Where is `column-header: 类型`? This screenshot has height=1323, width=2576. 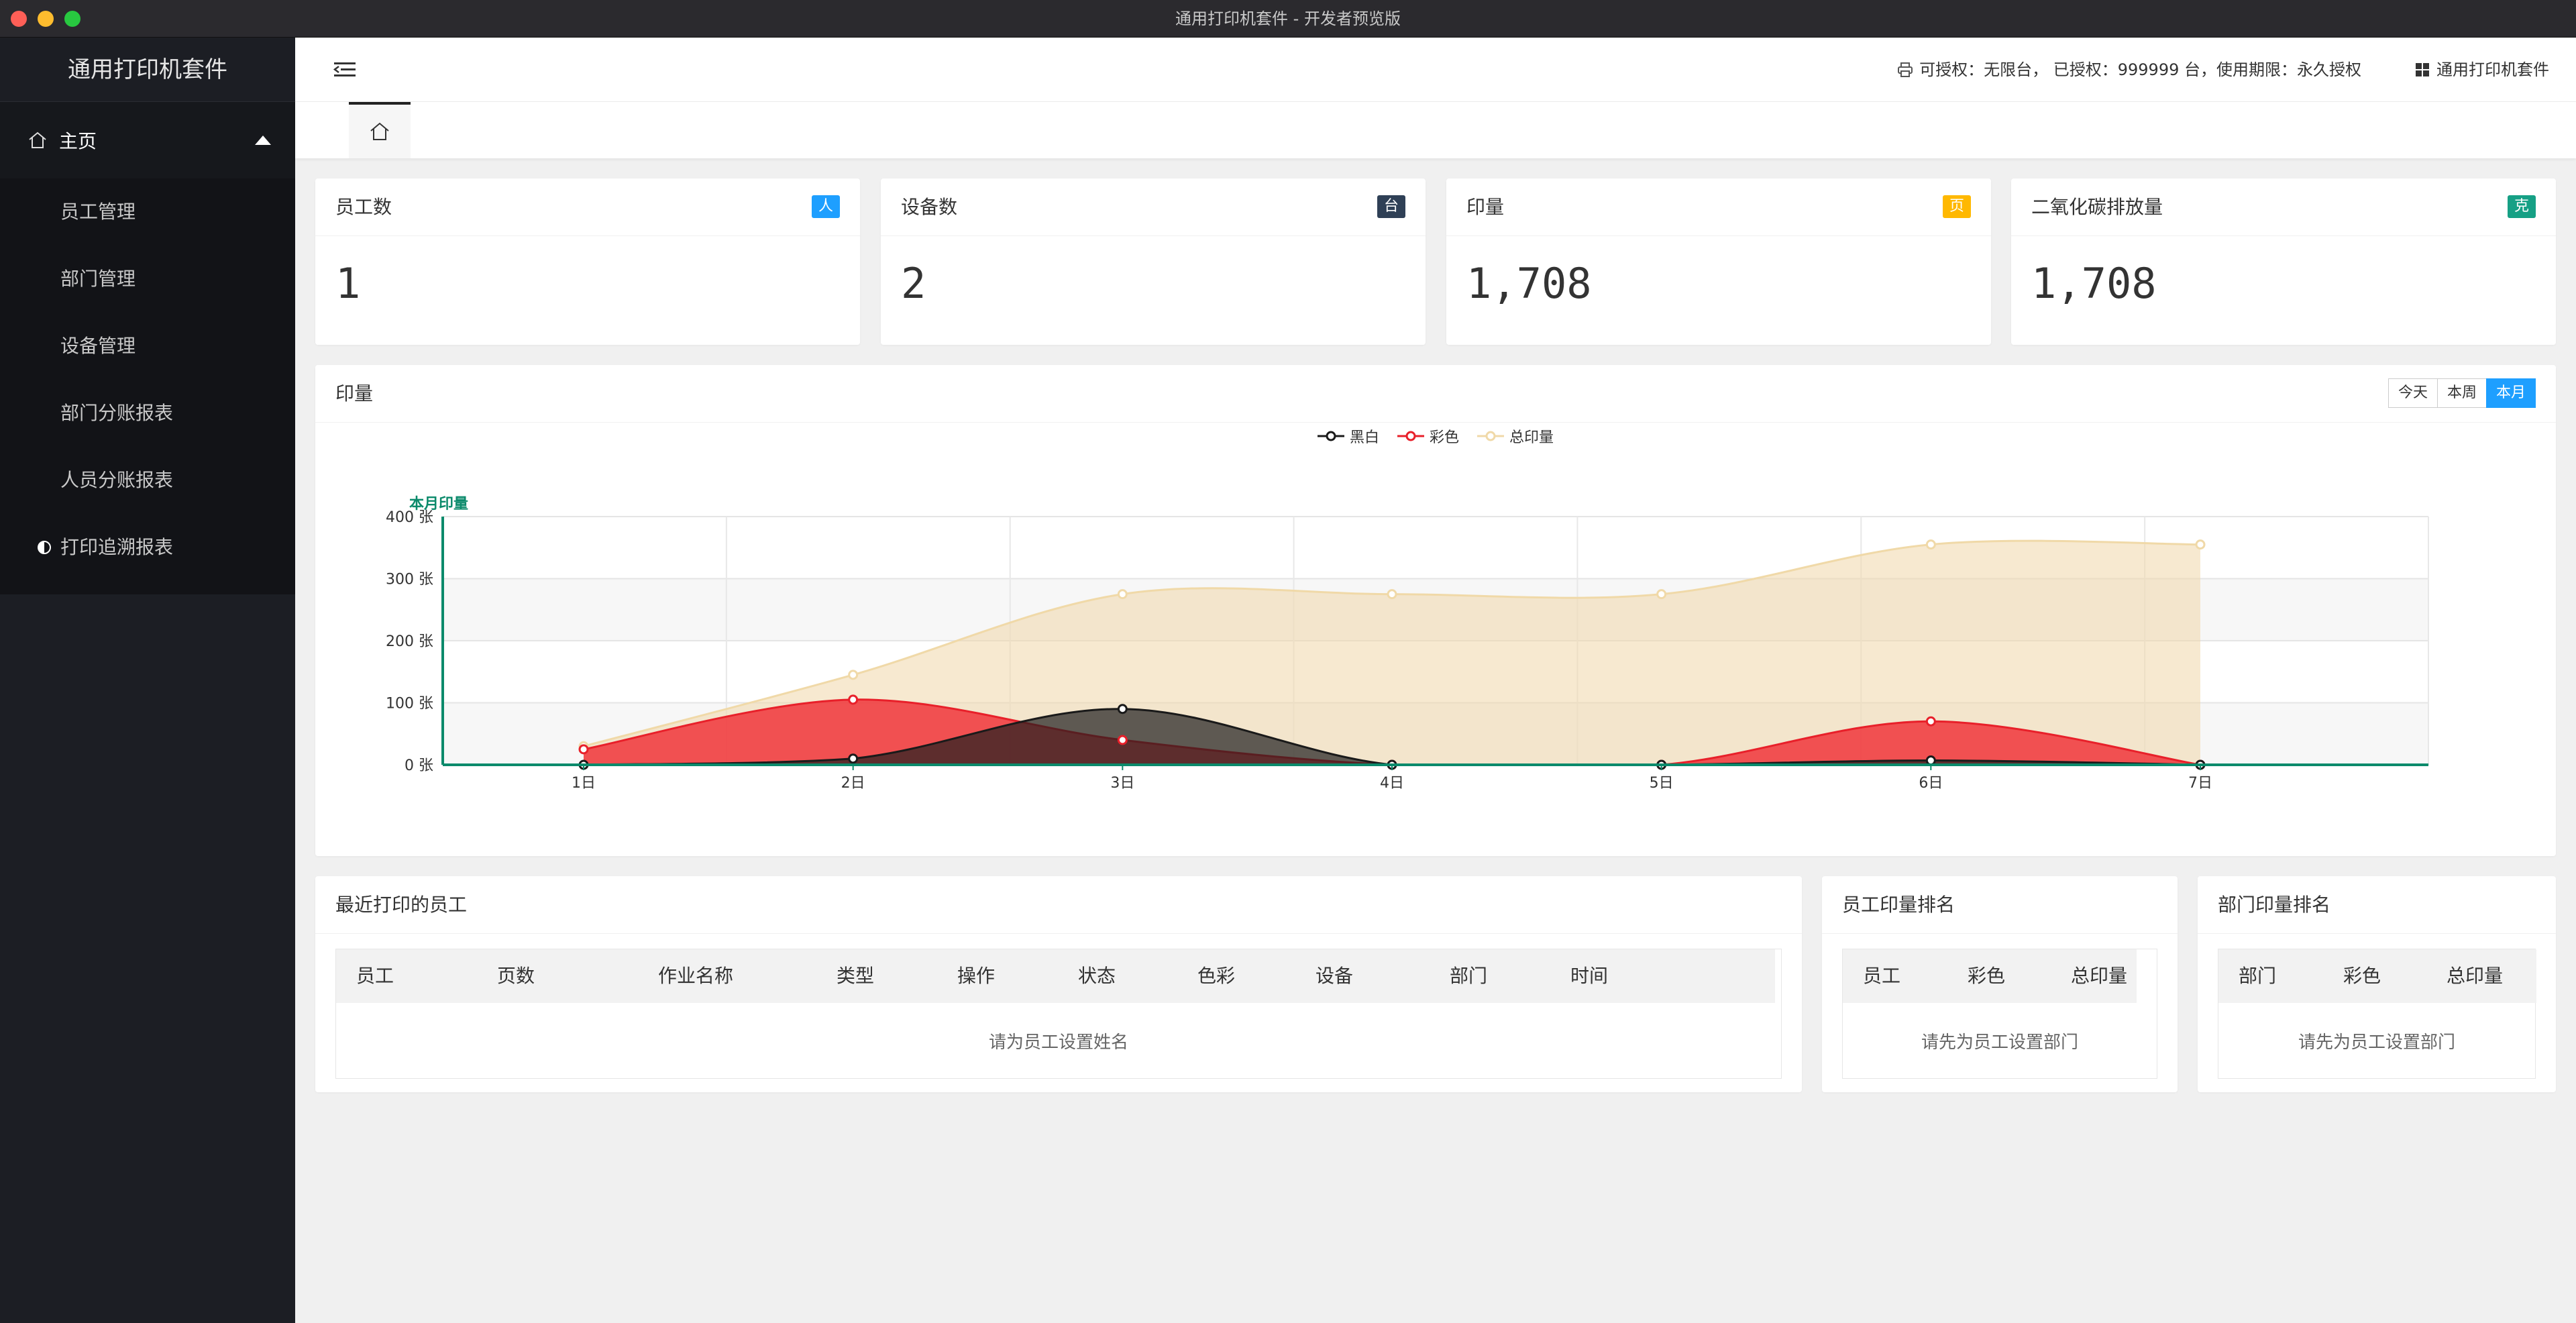 column-header: 类型 is located at coordinates (855, 976).